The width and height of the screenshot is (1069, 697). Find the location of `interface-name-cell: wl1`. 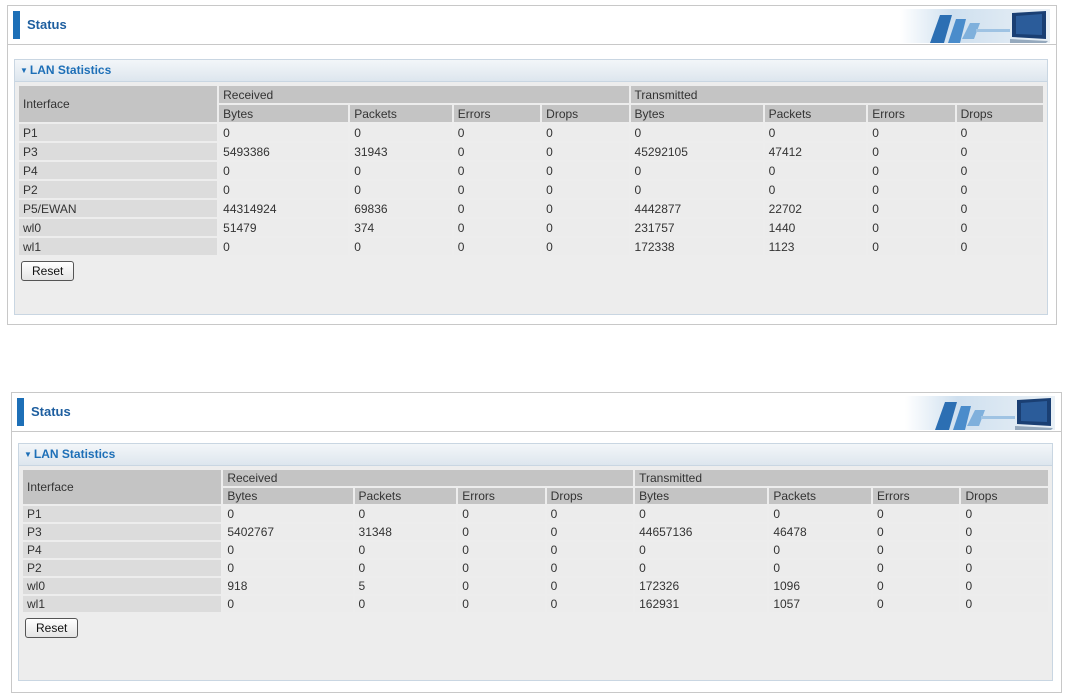

interface-name-cell: wl1 is located at coordinates (122, 604).